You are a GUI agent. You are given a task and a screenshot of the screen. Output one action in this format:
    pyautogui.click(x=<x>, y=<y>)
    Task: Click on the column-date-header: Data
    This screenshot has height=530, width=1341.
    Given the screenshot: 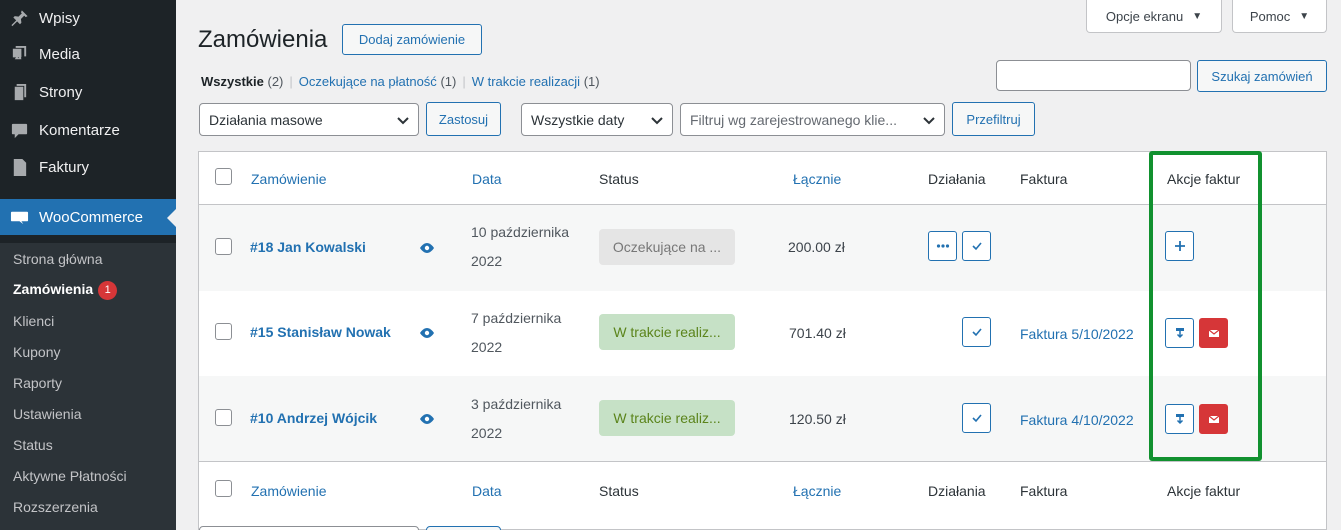 What is the action you would take?
    pyautogui.click(x=487, y=179)
    